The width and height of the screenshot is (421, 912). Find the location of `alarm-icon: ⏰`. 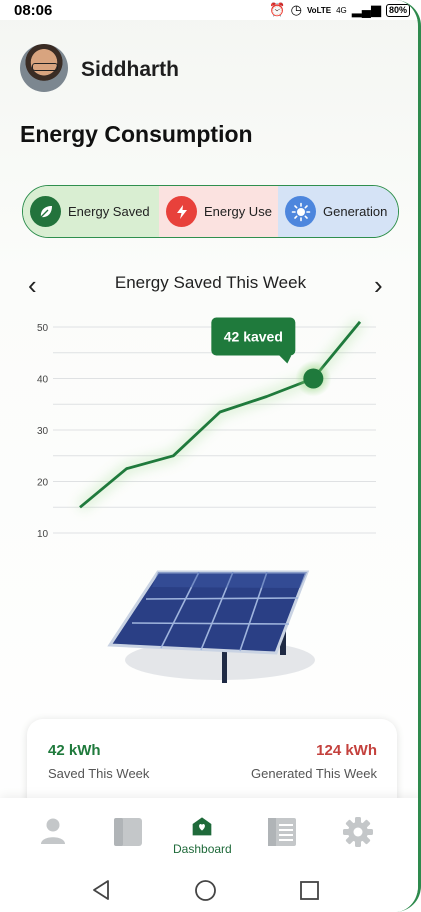

alarm-icon: ⏰ is located at coordinates (277, 9).